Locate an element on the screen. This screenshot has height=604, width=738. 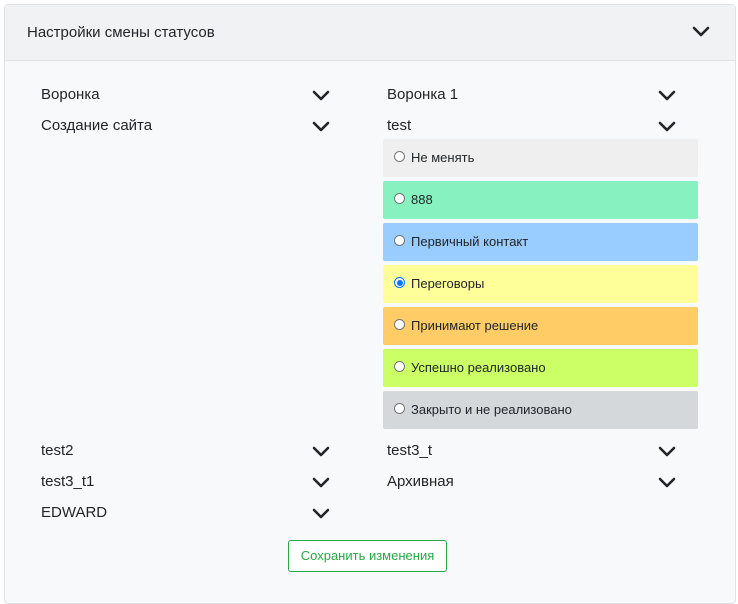
funnel-label: EDWARD is located at coordinates (74, 512).